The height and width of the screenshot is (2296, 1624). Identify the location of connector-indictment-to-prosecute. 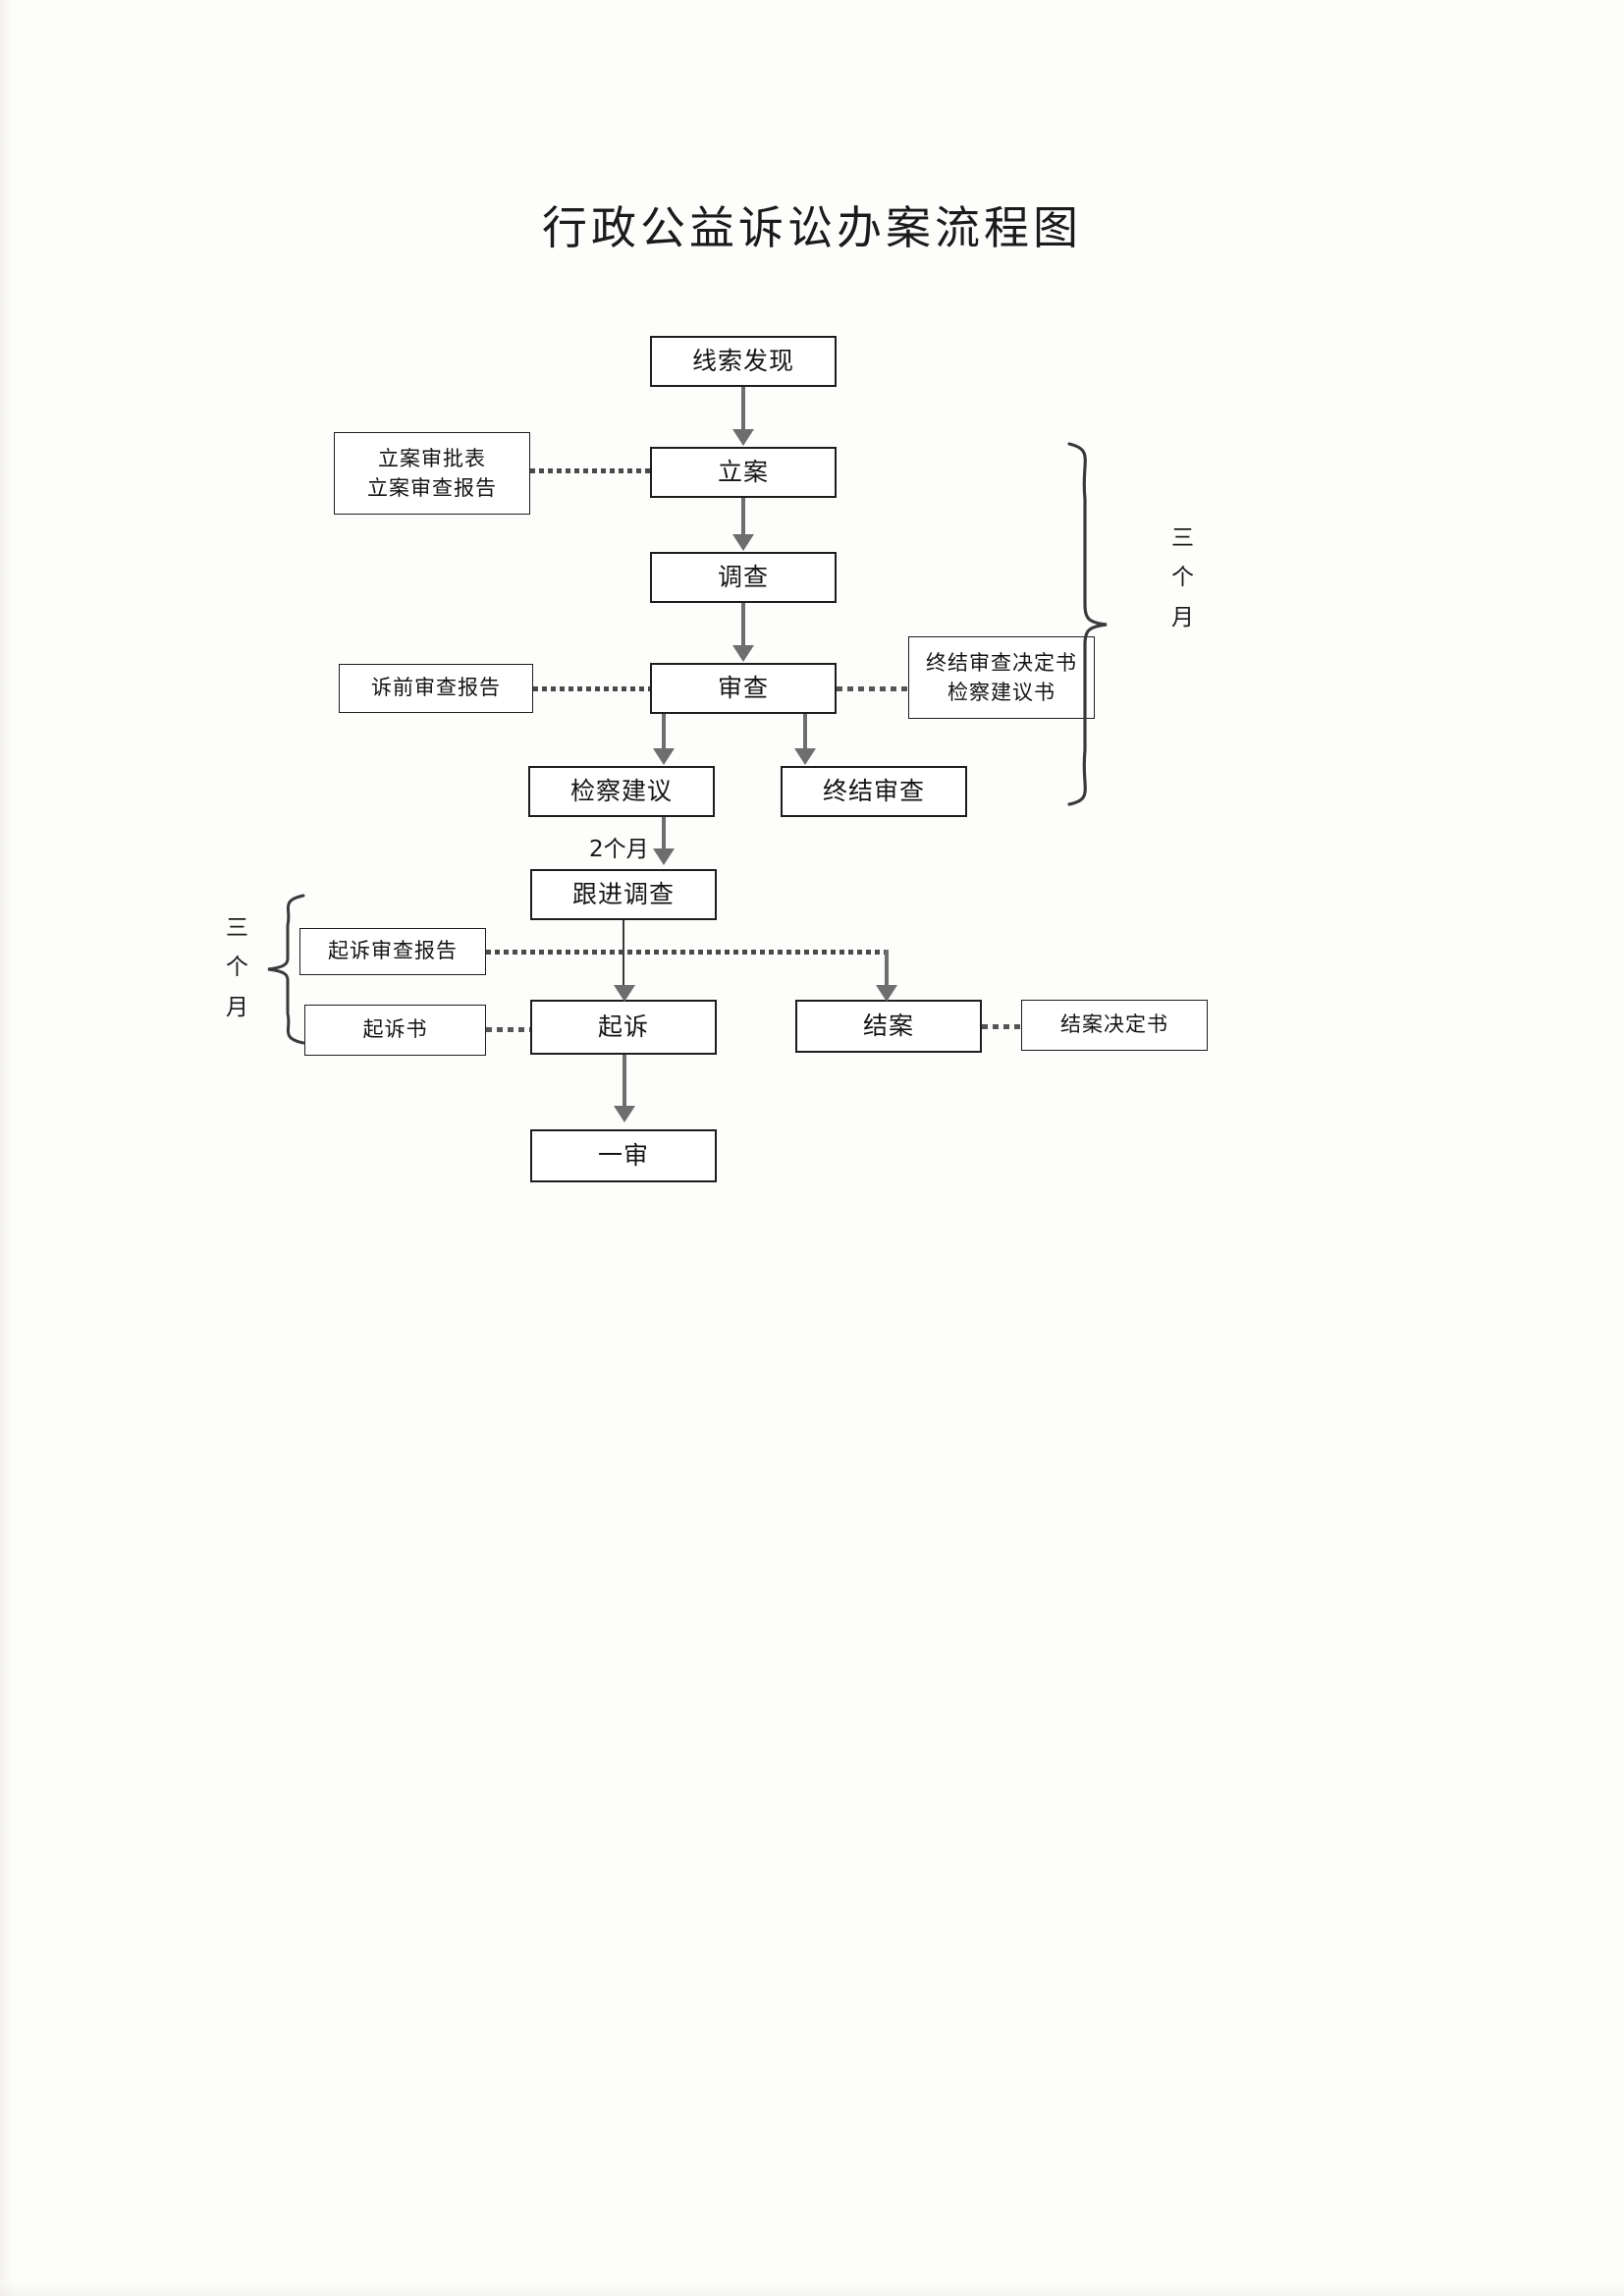
(508, 1029).